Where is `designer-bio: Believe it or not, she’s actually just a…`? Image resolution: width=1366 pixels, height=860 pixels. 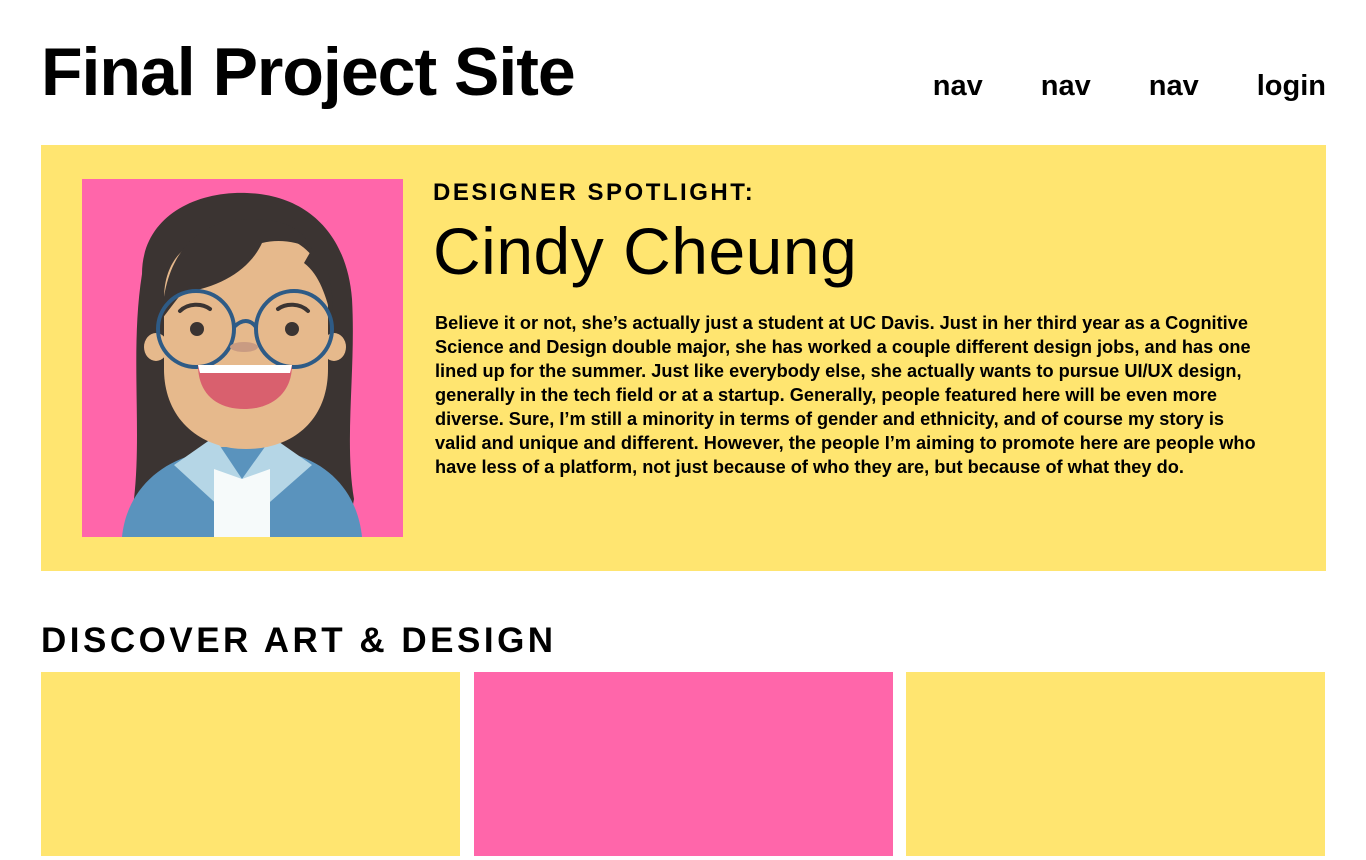
designer-bio: Believe it or not, she’s actually just a… is located at coordinates (845, 395).